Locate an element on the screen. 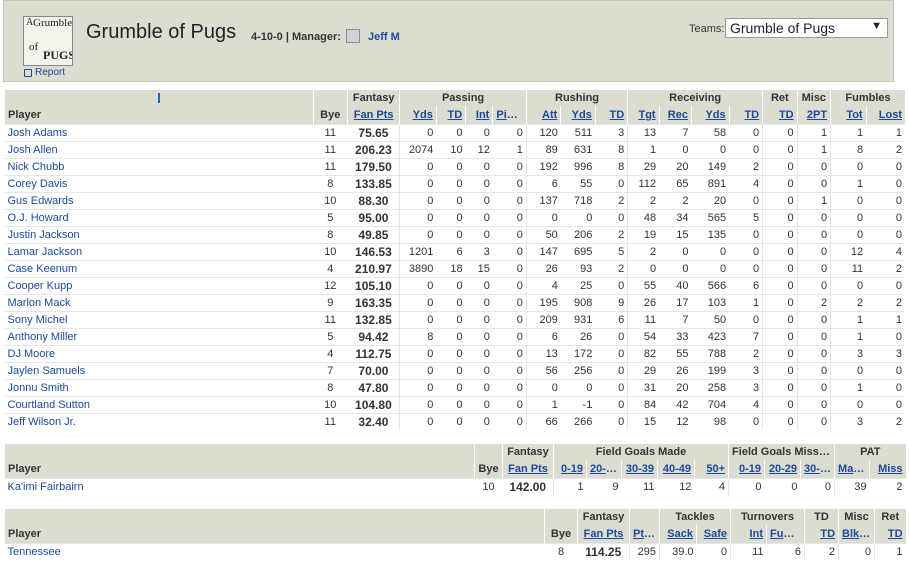 This screenshot has height=569, width=909. stat-cell-fan-pts: 133.85 is located at coordinates (373, 183).